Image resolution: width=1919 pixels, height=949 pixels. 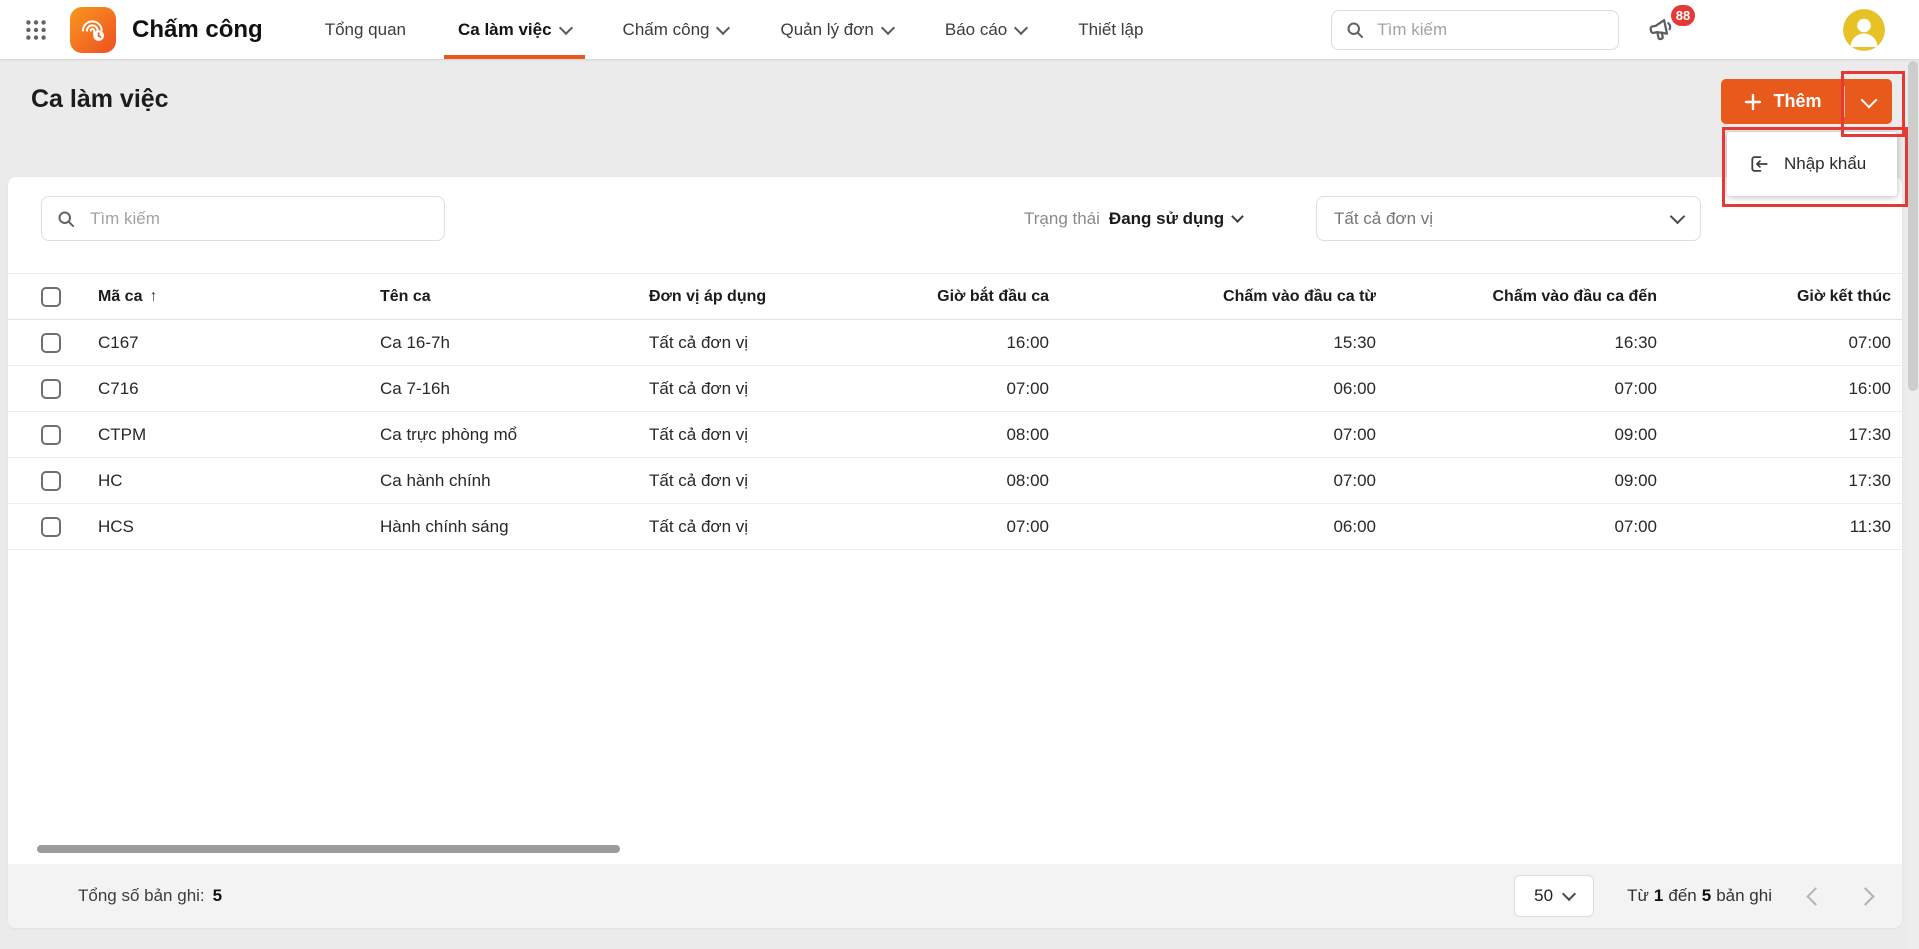 What do you see at coordinates (328, 849) in the screenshot?
I see `horizontal-scrollbar` at bounding box center [328, 849].